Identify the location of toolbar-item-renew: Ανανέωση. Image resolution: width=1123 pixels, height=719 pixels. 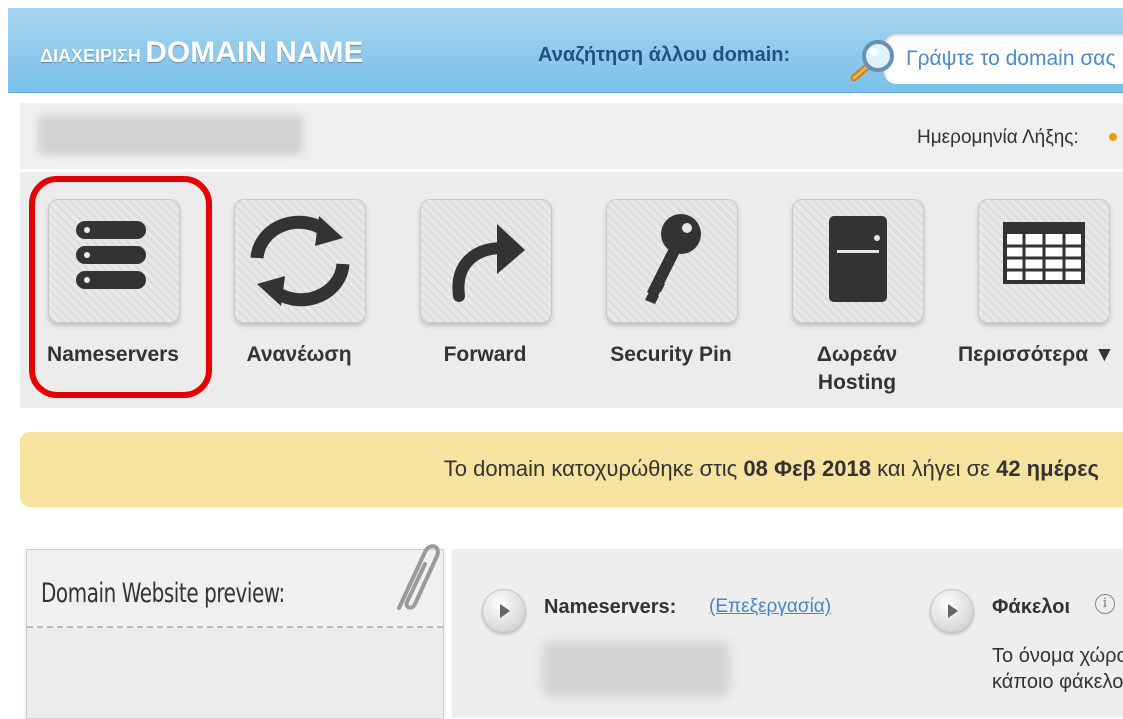
(286, 290).